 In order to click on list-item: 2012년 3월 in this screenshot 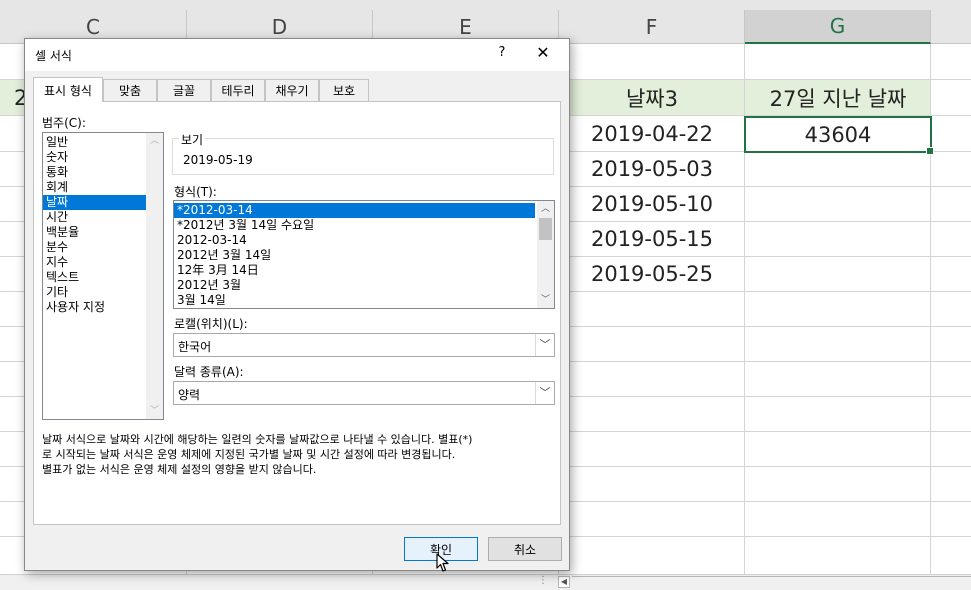, I will do `click(364, 285)`.